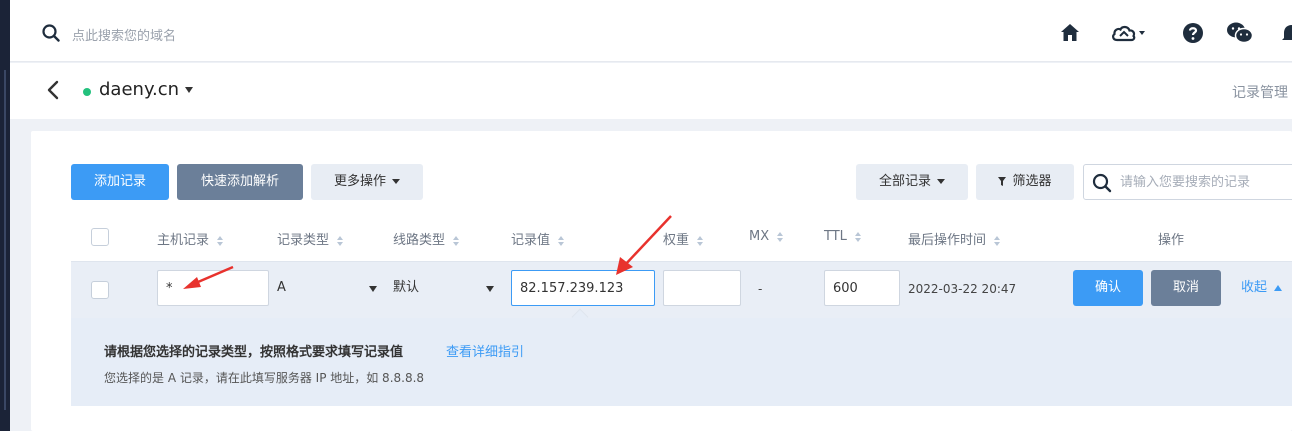 Image resolution: width=1292 pixels, height=431 pixels. Describe the element at coordinates (676, 240) in the screenshot. I see `column-header-weight-label: 权重` at that location.